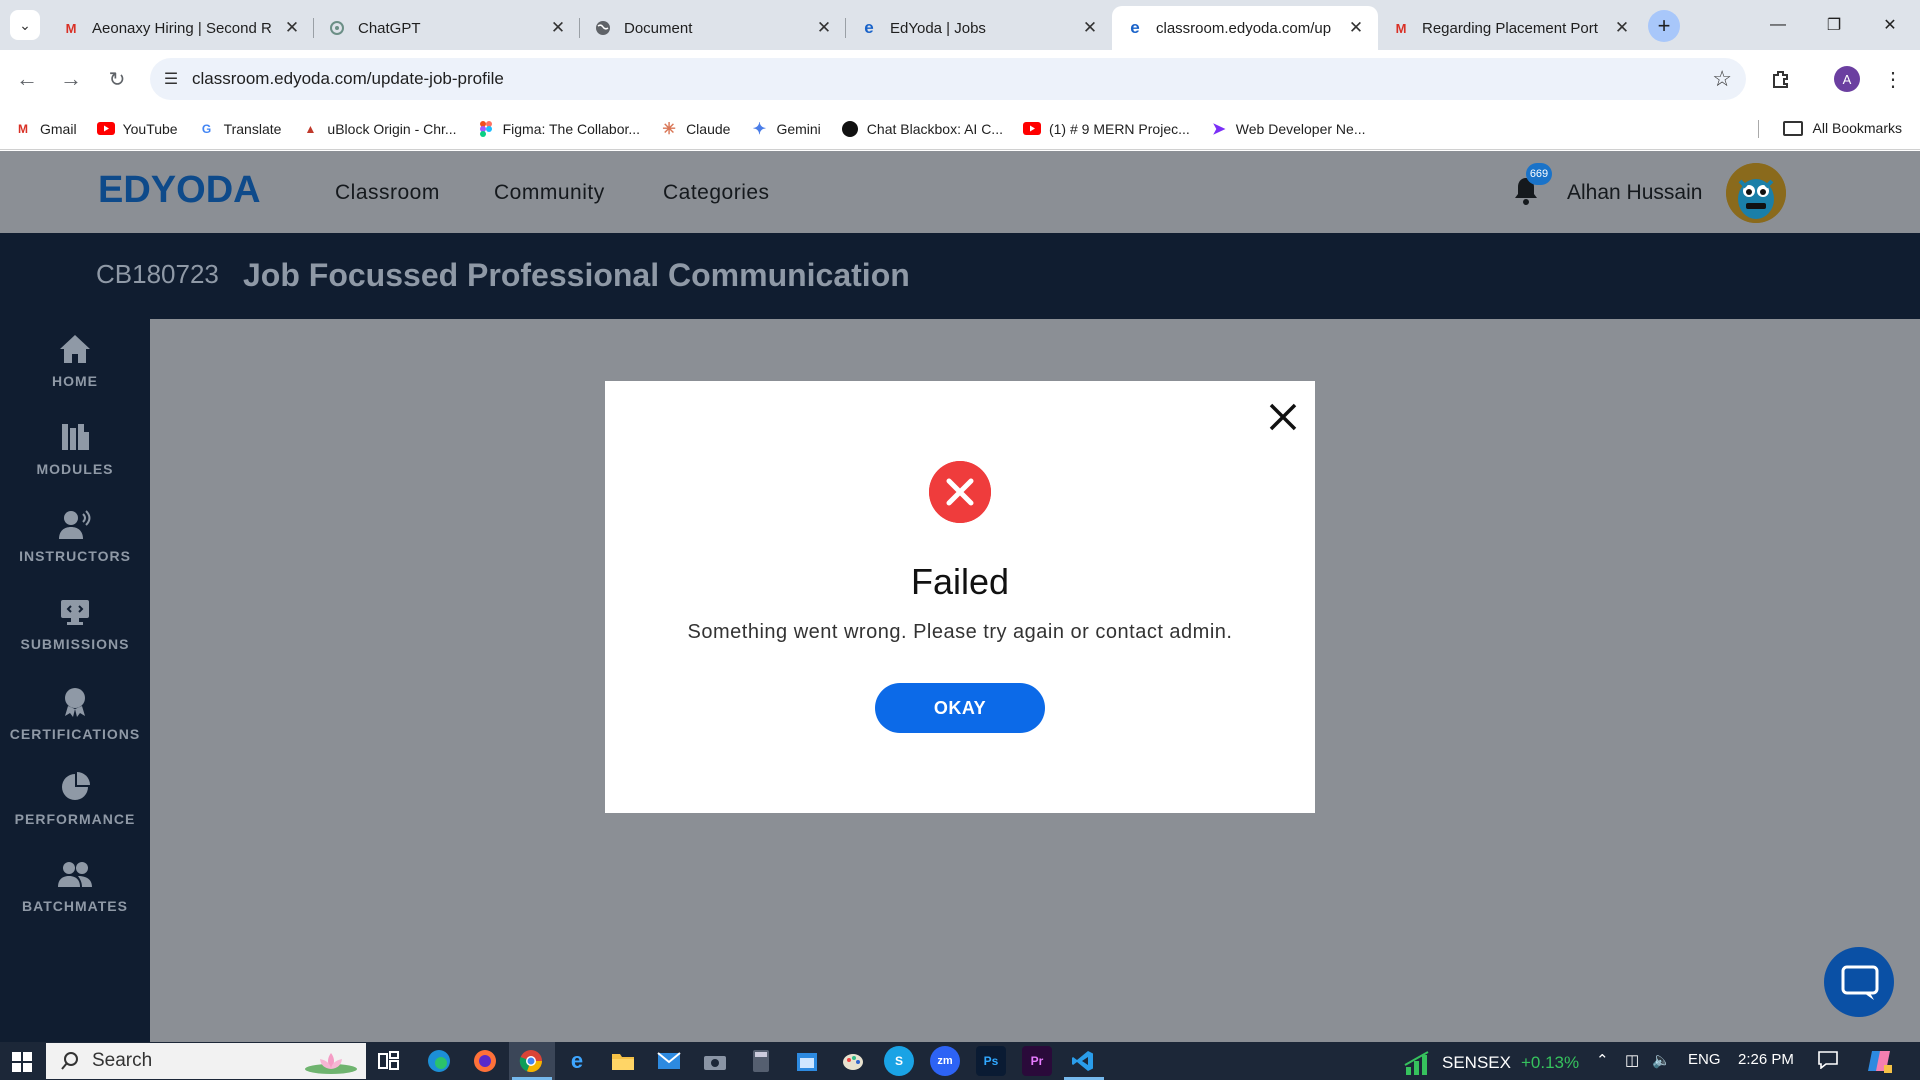 The width and height of the screenshot is (1920, 1080). What do you see at coordinates (1511, 28) in the screenshot?
I see `browser-tab: M Regarding Placement Port ✕` at bounding box center [1511, 28].